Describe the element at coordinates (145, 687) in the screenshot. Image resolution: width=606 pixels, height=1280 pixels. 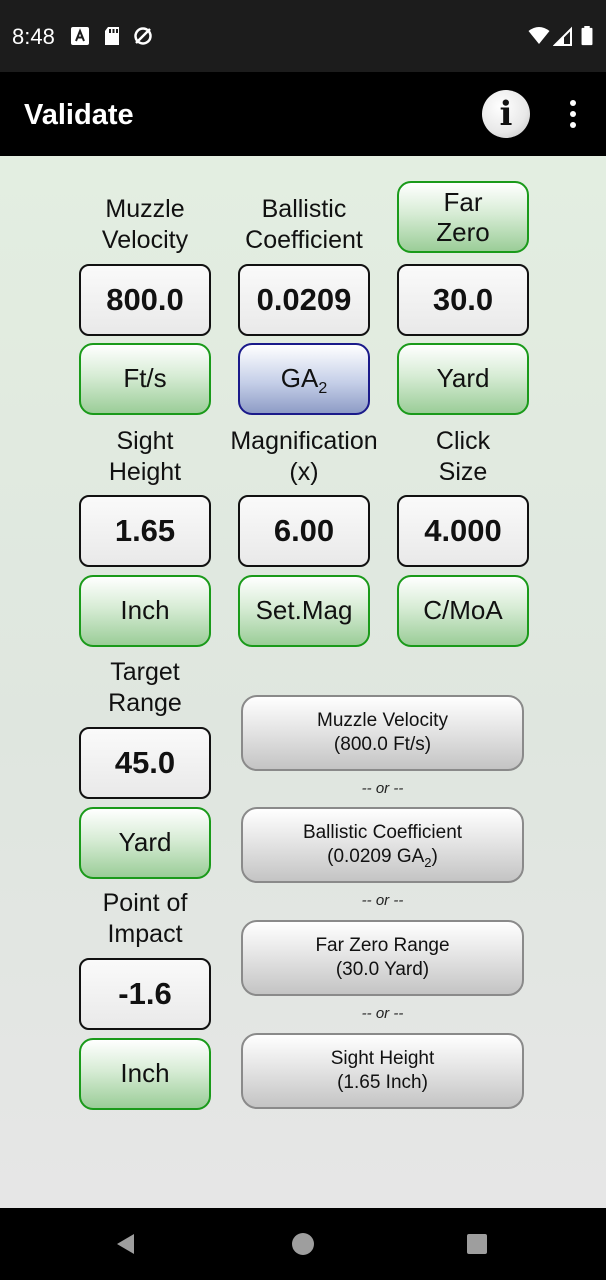
I see `target-range-label: Target Range` at that location.